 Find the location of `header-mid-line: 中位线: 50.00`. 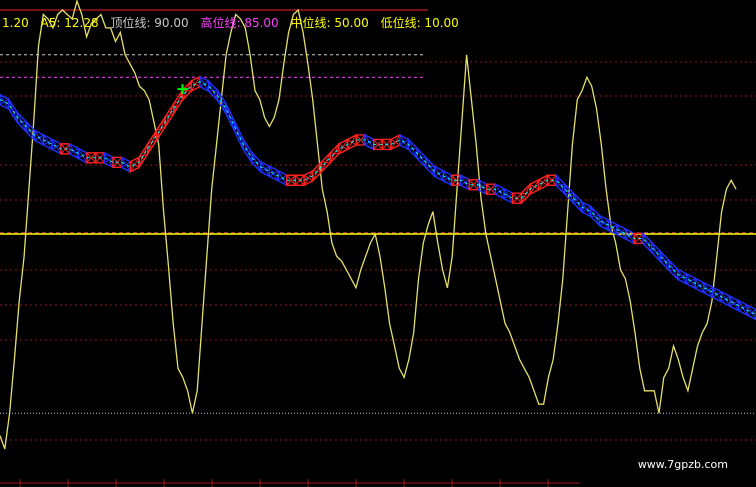

header-mid-line: 中位线: 50.00 is located at coordinates (329, 23).